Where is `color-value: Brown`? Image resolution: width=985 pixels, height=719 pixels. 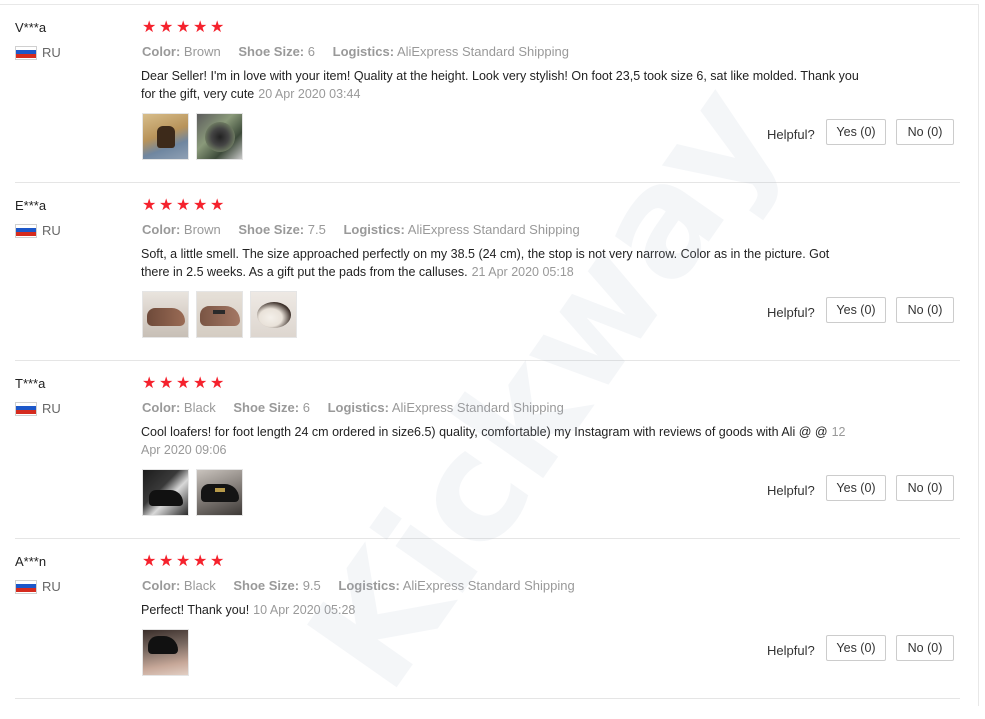 color-value: Brown is located at coordinates (202, 51).